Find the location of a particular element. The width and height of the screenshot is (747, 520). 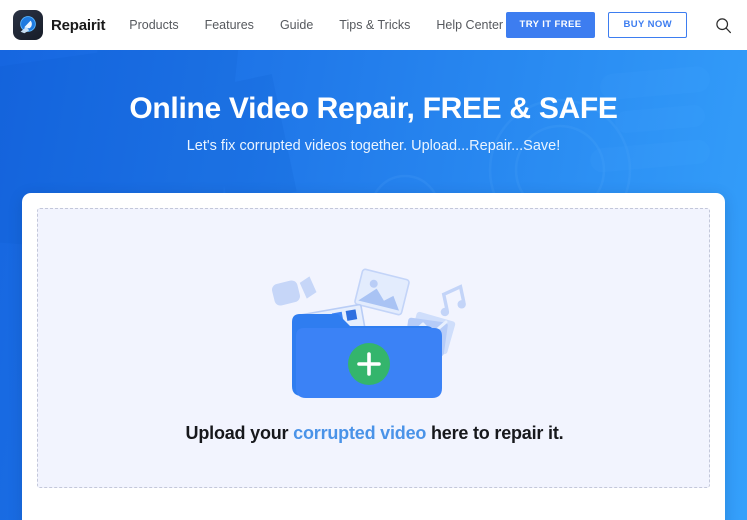

nav-item-products: Products is located at coordinates (153, 25).